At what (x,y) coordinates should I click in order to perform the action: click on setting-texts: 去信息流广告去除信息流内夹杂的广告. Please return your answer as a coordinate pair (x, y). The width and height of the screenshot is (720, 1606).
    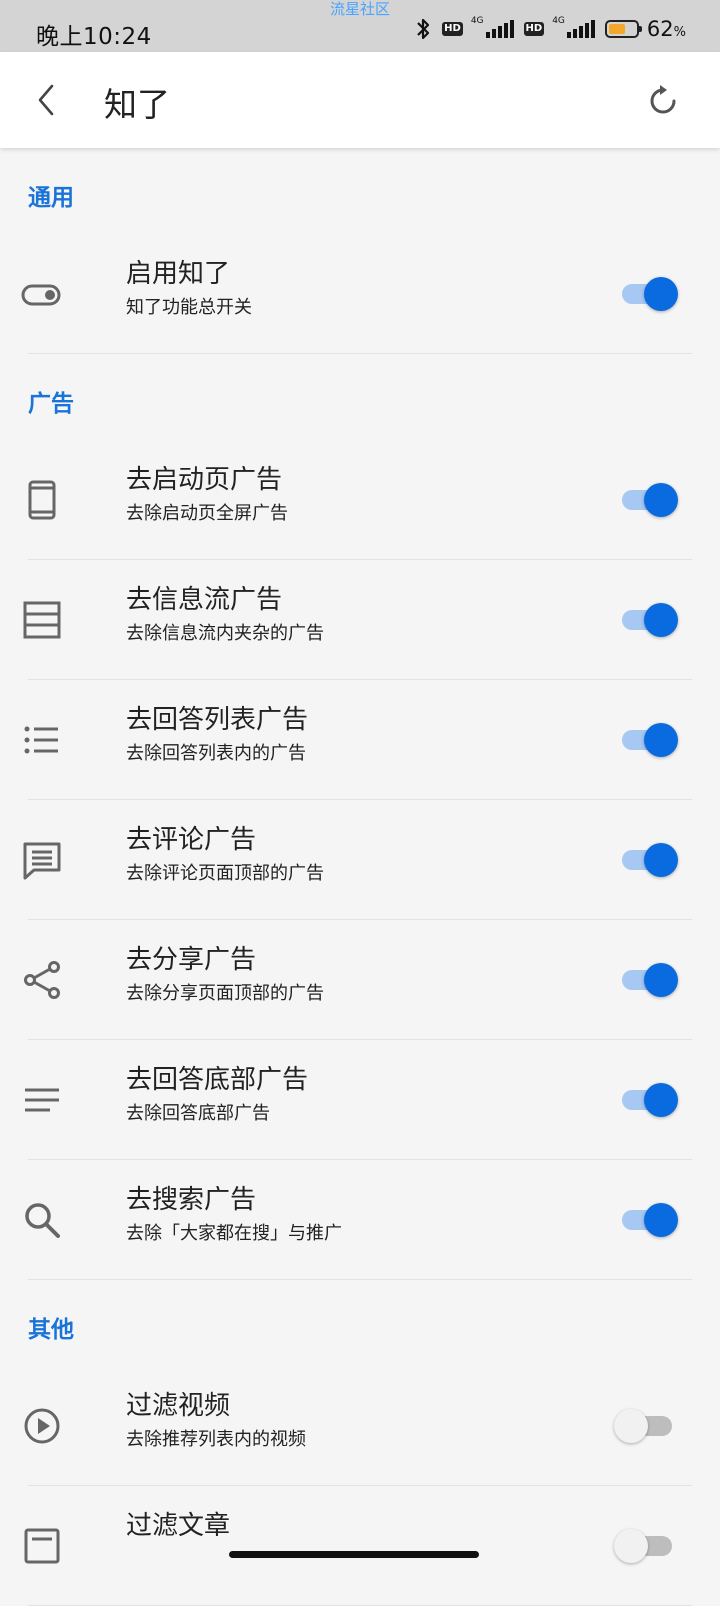
    Looking at the image, I should click on (225, 615).